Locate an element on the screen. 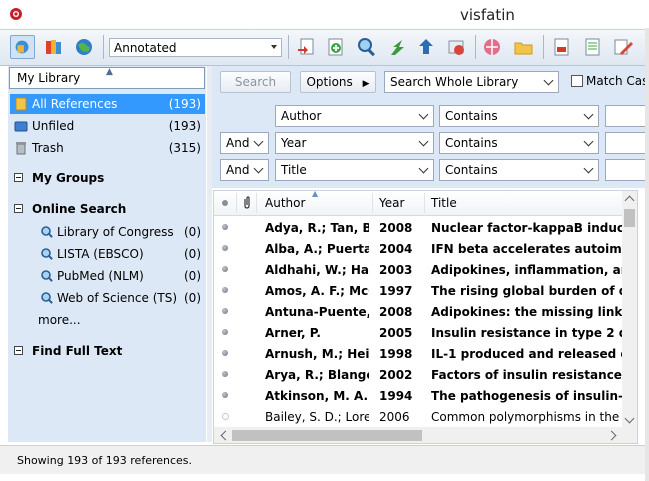  collapse-caret-icon: ▲ is located at coordinates (109, 72).